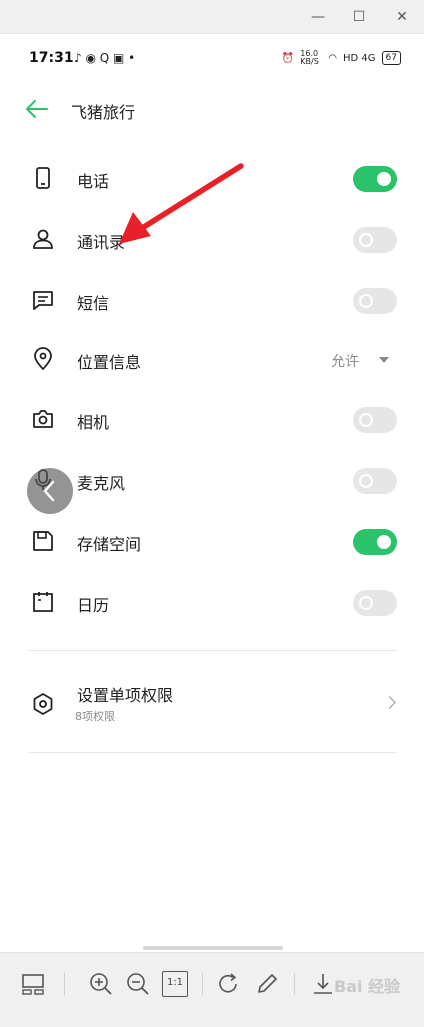 The height and width of the screenshot is (1027, 424). Describe the element at coordinates (212, 17) in the screenshot. I see `window-title-bar: — ☐ ✕` at that location.